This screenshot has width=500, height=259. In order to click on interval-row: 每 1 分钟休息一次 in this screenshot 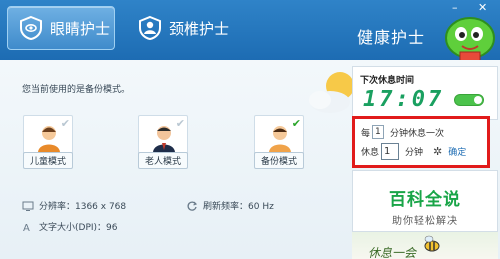, I will do `click(402, 132)`.